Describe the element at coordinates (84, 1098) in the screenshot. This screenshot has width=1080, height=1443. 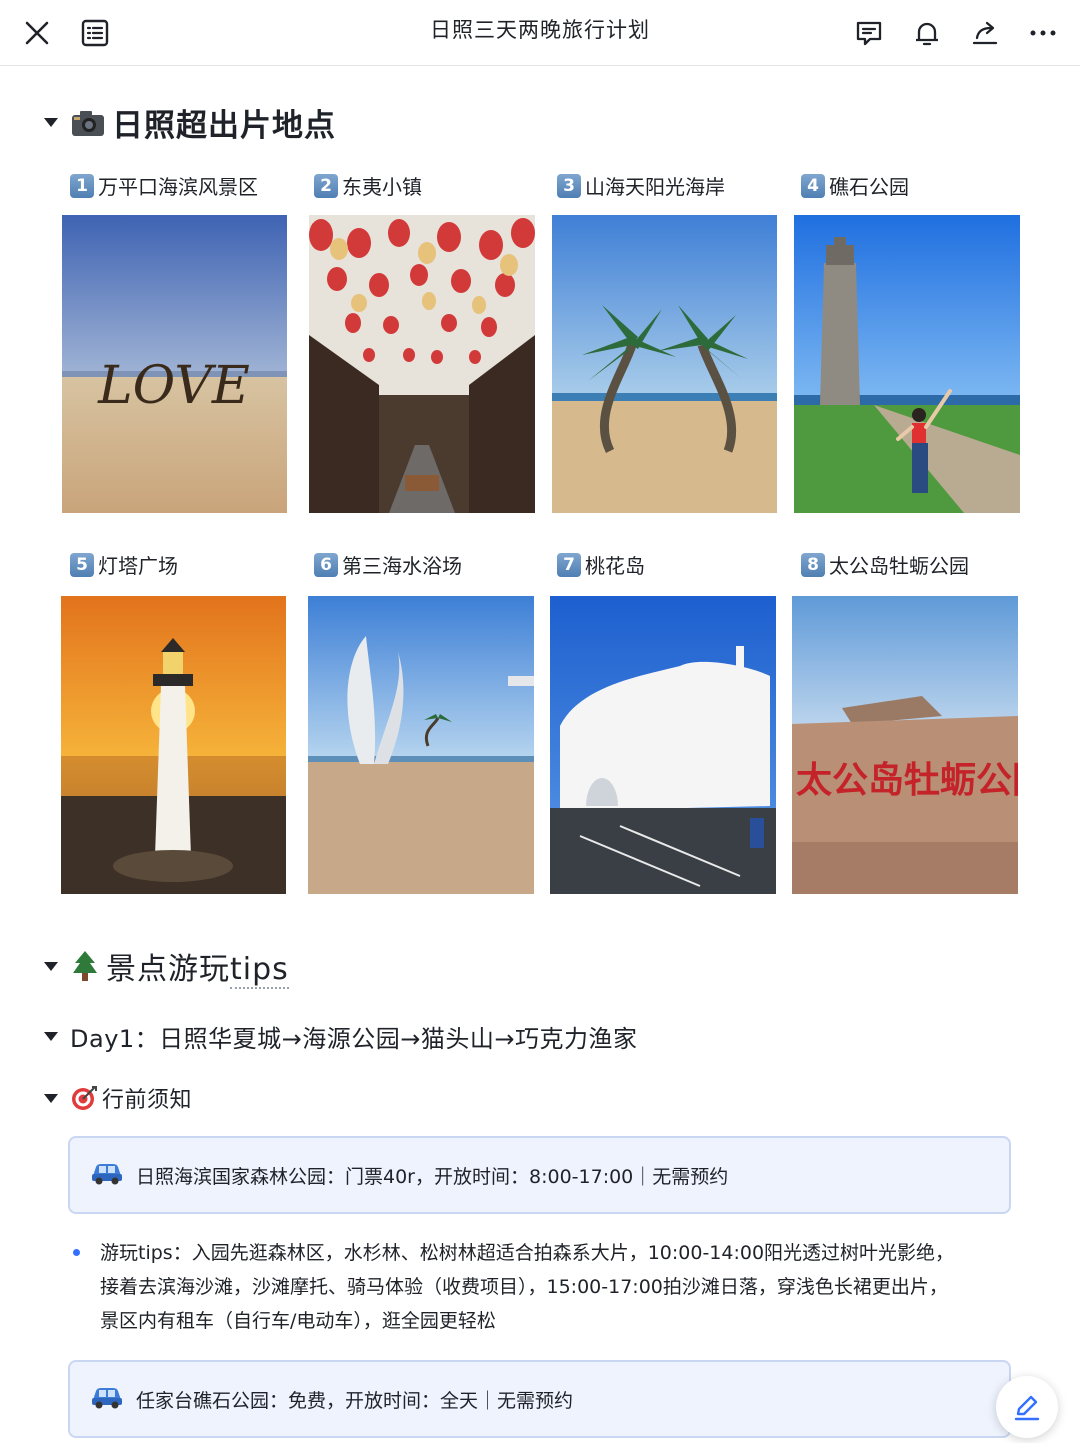
I see `target-icon` at that location.